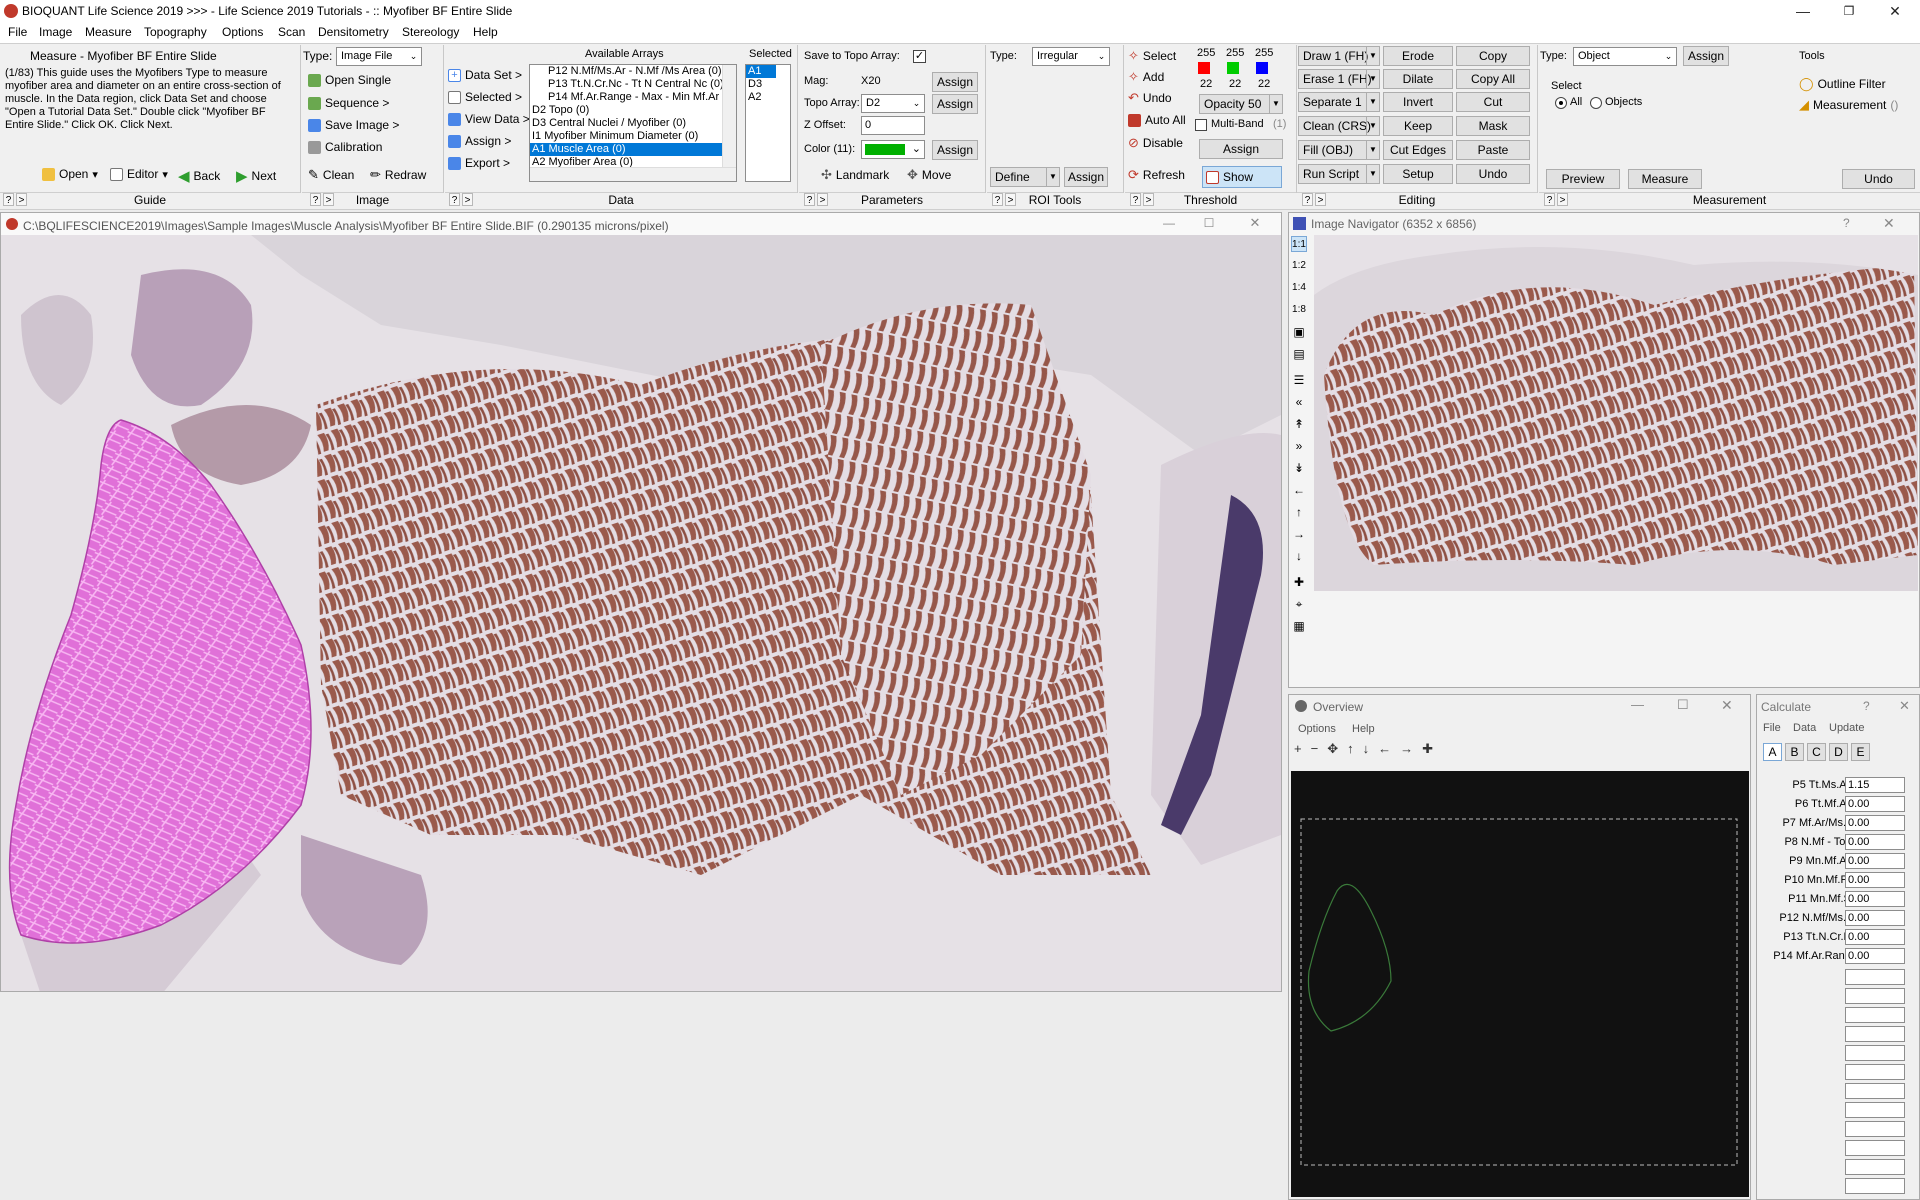 The width and height of the screenshot is (1920, 1200). I want to click on move-button: ✥ Move, so click(929, 175).